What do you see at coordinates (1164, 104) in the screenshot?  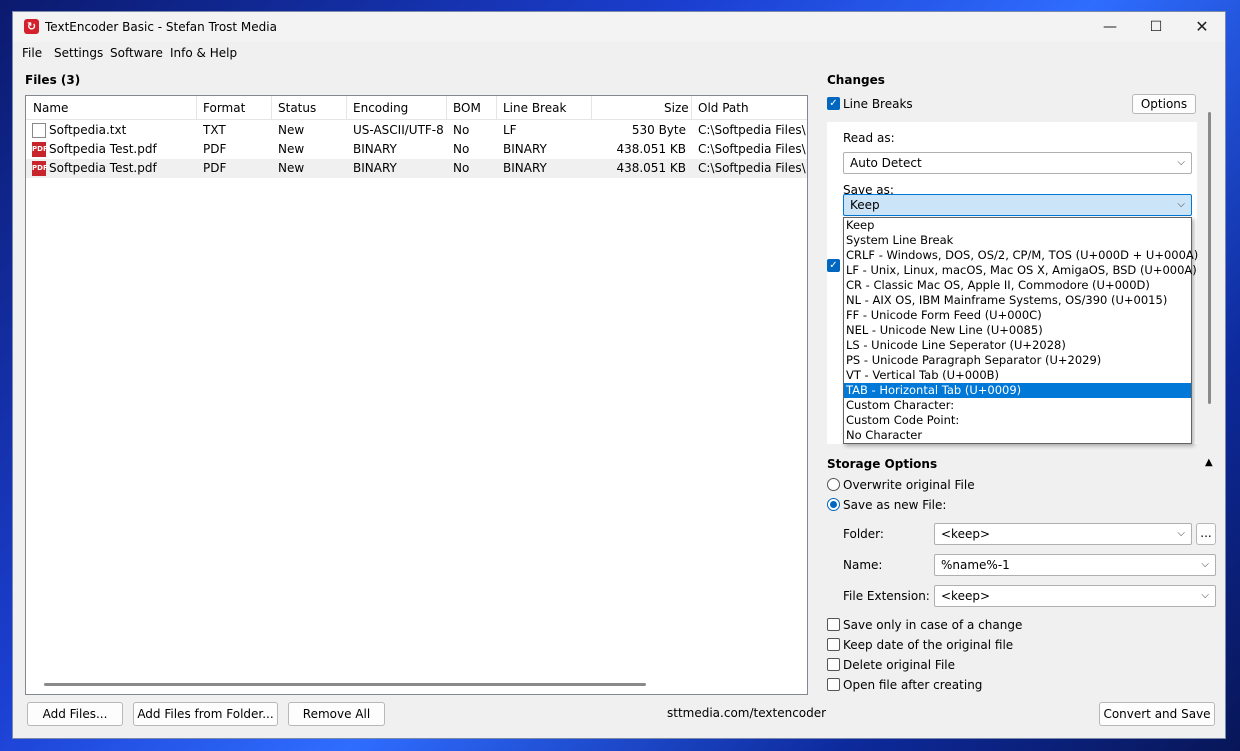 I see `options-button: Options` at bounding box center [1164, 104].